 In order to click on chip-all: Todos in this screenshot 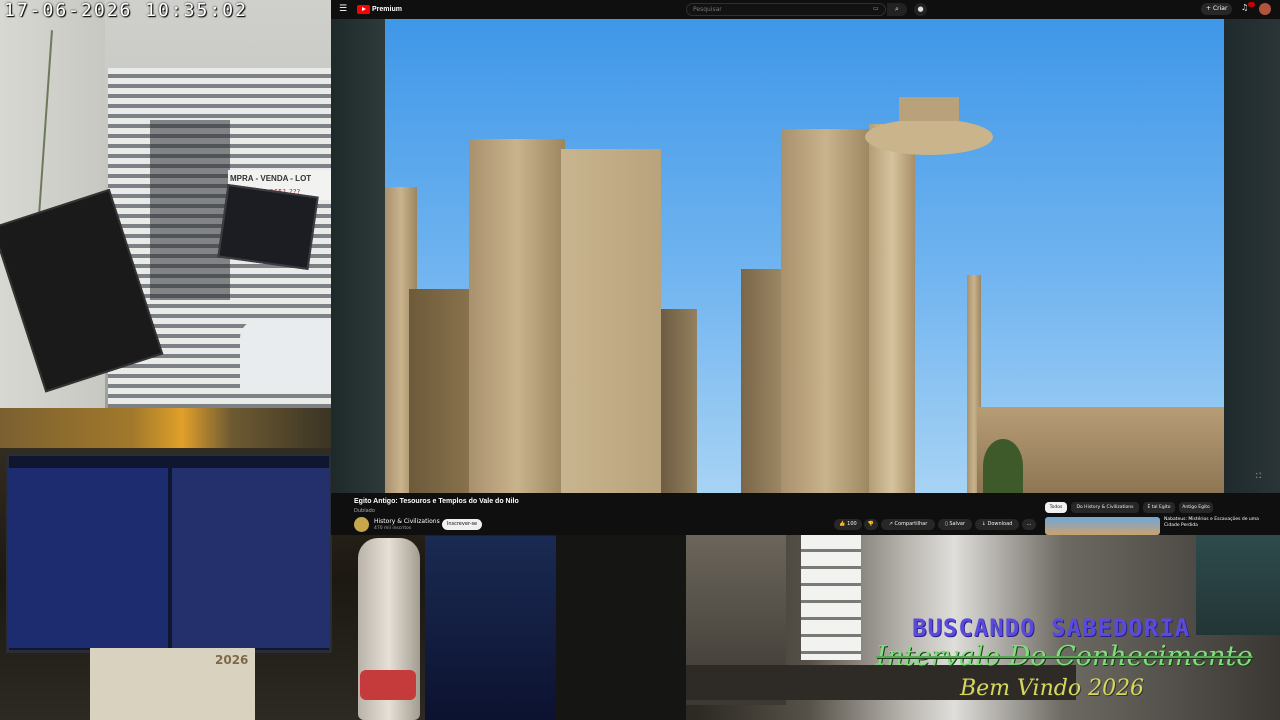, I will do `click(1056, 507)`.